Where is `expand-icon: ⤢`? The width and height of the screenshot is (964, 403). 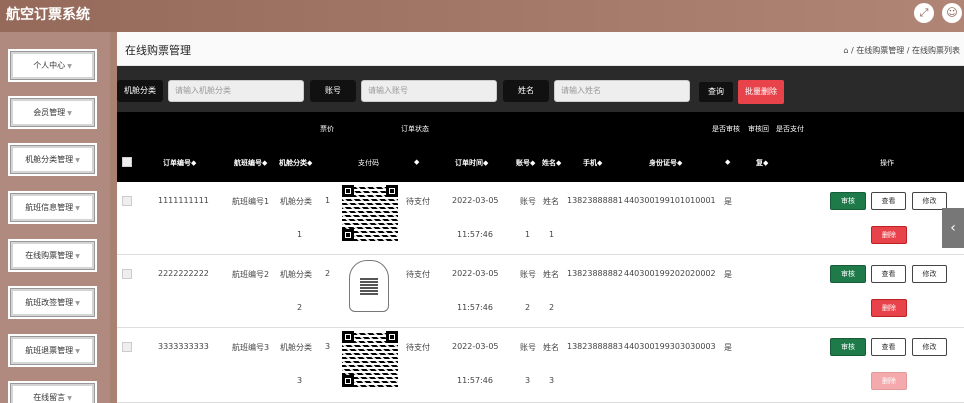 expand-icon: ⤢ is located at coordinates (924, 13).